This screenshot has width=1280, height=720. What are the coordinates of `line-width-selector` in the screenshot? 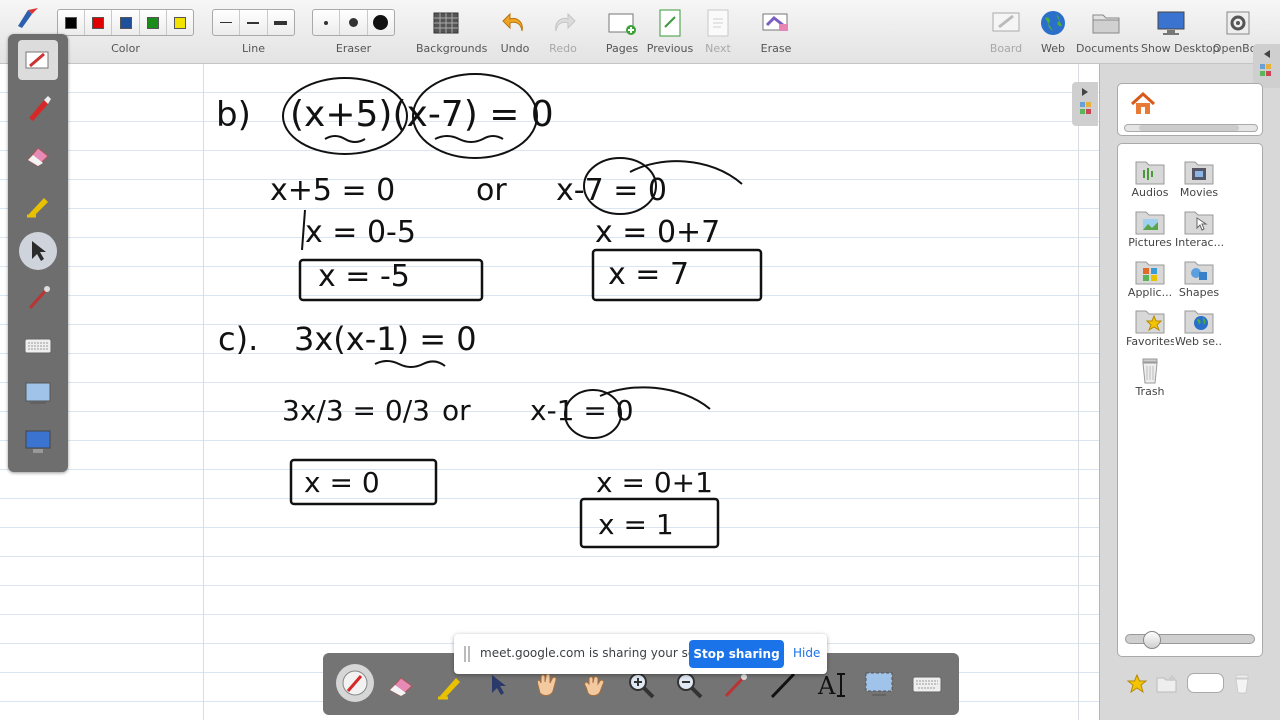 It's located at (253, 22).